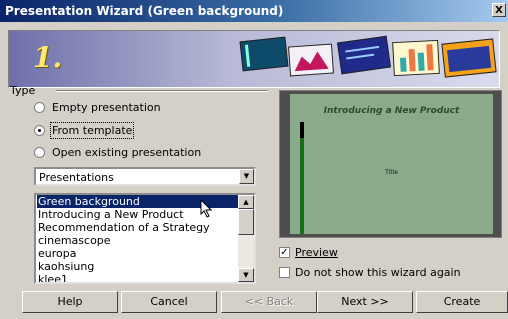  Describe the element at coordinates (364, 55) in the screenshot. I see `banner-slide-blue-icon` at that location.